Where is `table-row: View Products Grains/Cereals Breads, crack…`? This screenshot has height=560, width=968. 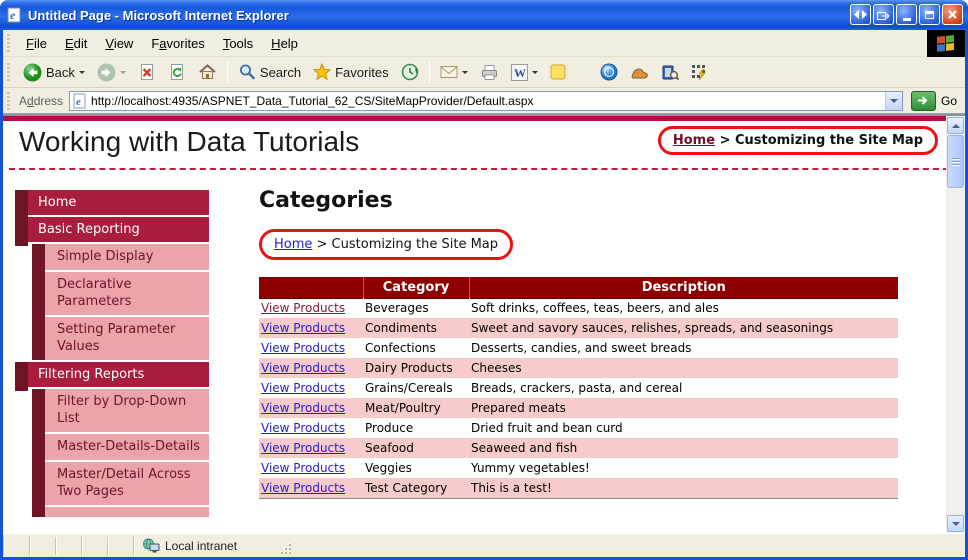
table-row: View Products Grains/Cereals Breads, crack… is located at coordinates (578, 388).